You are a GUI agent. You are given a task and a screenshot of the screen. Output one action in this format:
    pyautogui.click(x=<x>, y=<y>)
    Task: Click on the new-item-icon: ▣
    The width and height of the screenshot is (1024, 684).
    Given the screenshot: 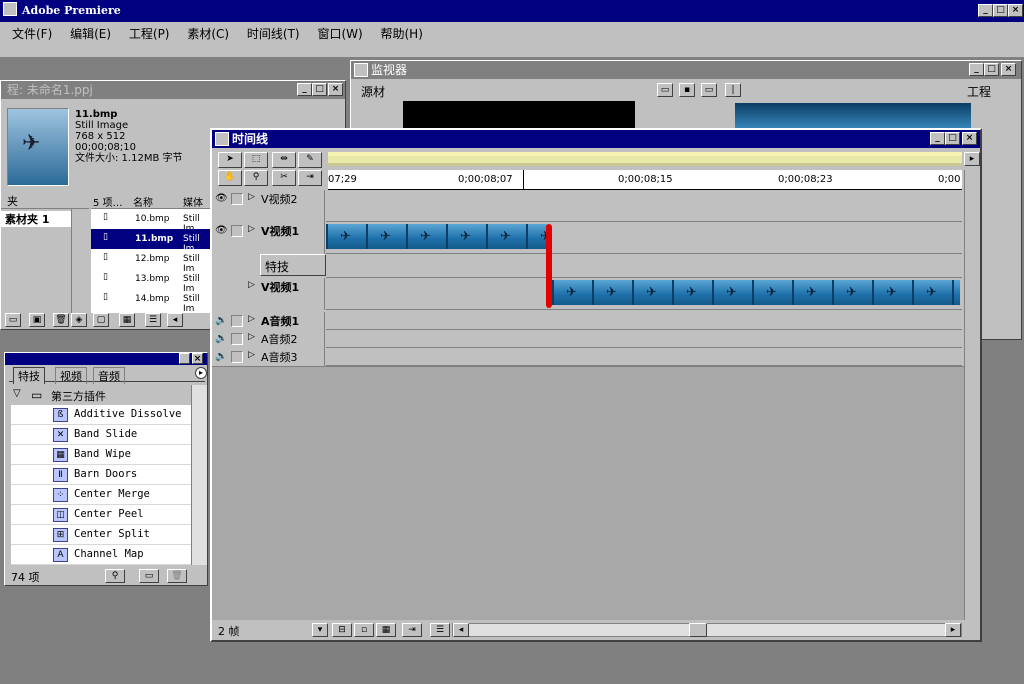 What is the action you would take?
    pyautogui.click(x=37, y=320)
    